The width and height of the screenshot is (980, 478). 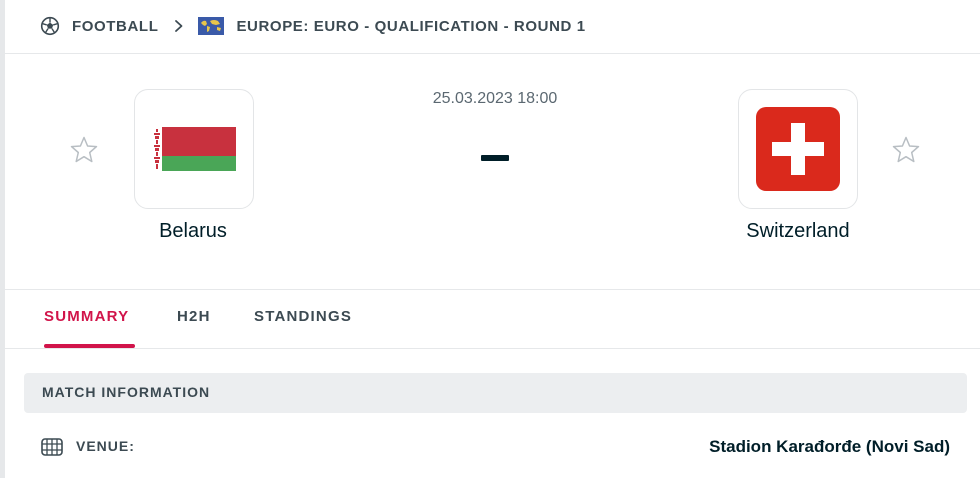 I want to click on away-team-logo, so click(x=798, y=149).